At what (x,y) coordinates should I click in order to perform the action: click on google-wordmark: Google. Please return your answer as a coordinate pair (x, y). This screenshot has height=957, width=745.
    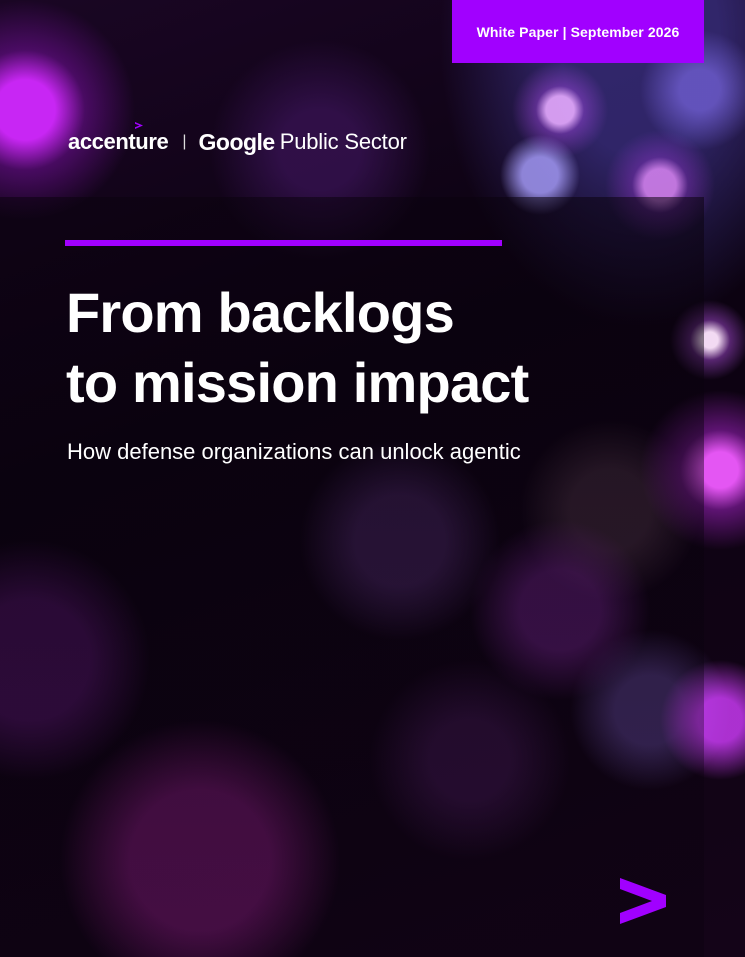
    Looking at the image, I should click on (237, 141).